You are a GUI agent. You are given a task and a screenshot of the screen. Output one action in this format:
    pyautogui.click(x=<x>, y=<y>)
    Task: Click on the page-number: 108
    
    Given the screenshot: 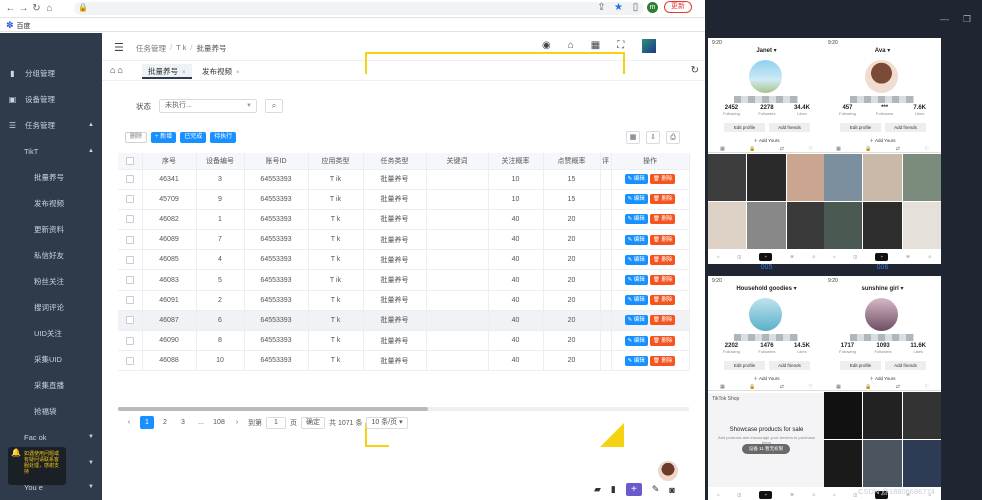 What is the action you would take?
    pyautogui.click(x=219, y=422)
    